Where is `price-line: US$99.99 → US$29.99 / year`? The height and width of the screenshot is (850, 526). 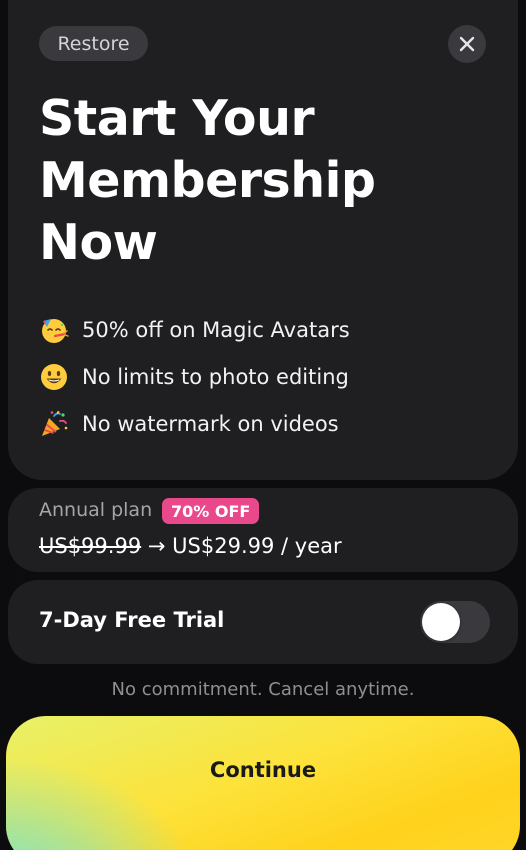 price-line: US$99.99 → US$29.99 / year is located at coordinates (190, 546).